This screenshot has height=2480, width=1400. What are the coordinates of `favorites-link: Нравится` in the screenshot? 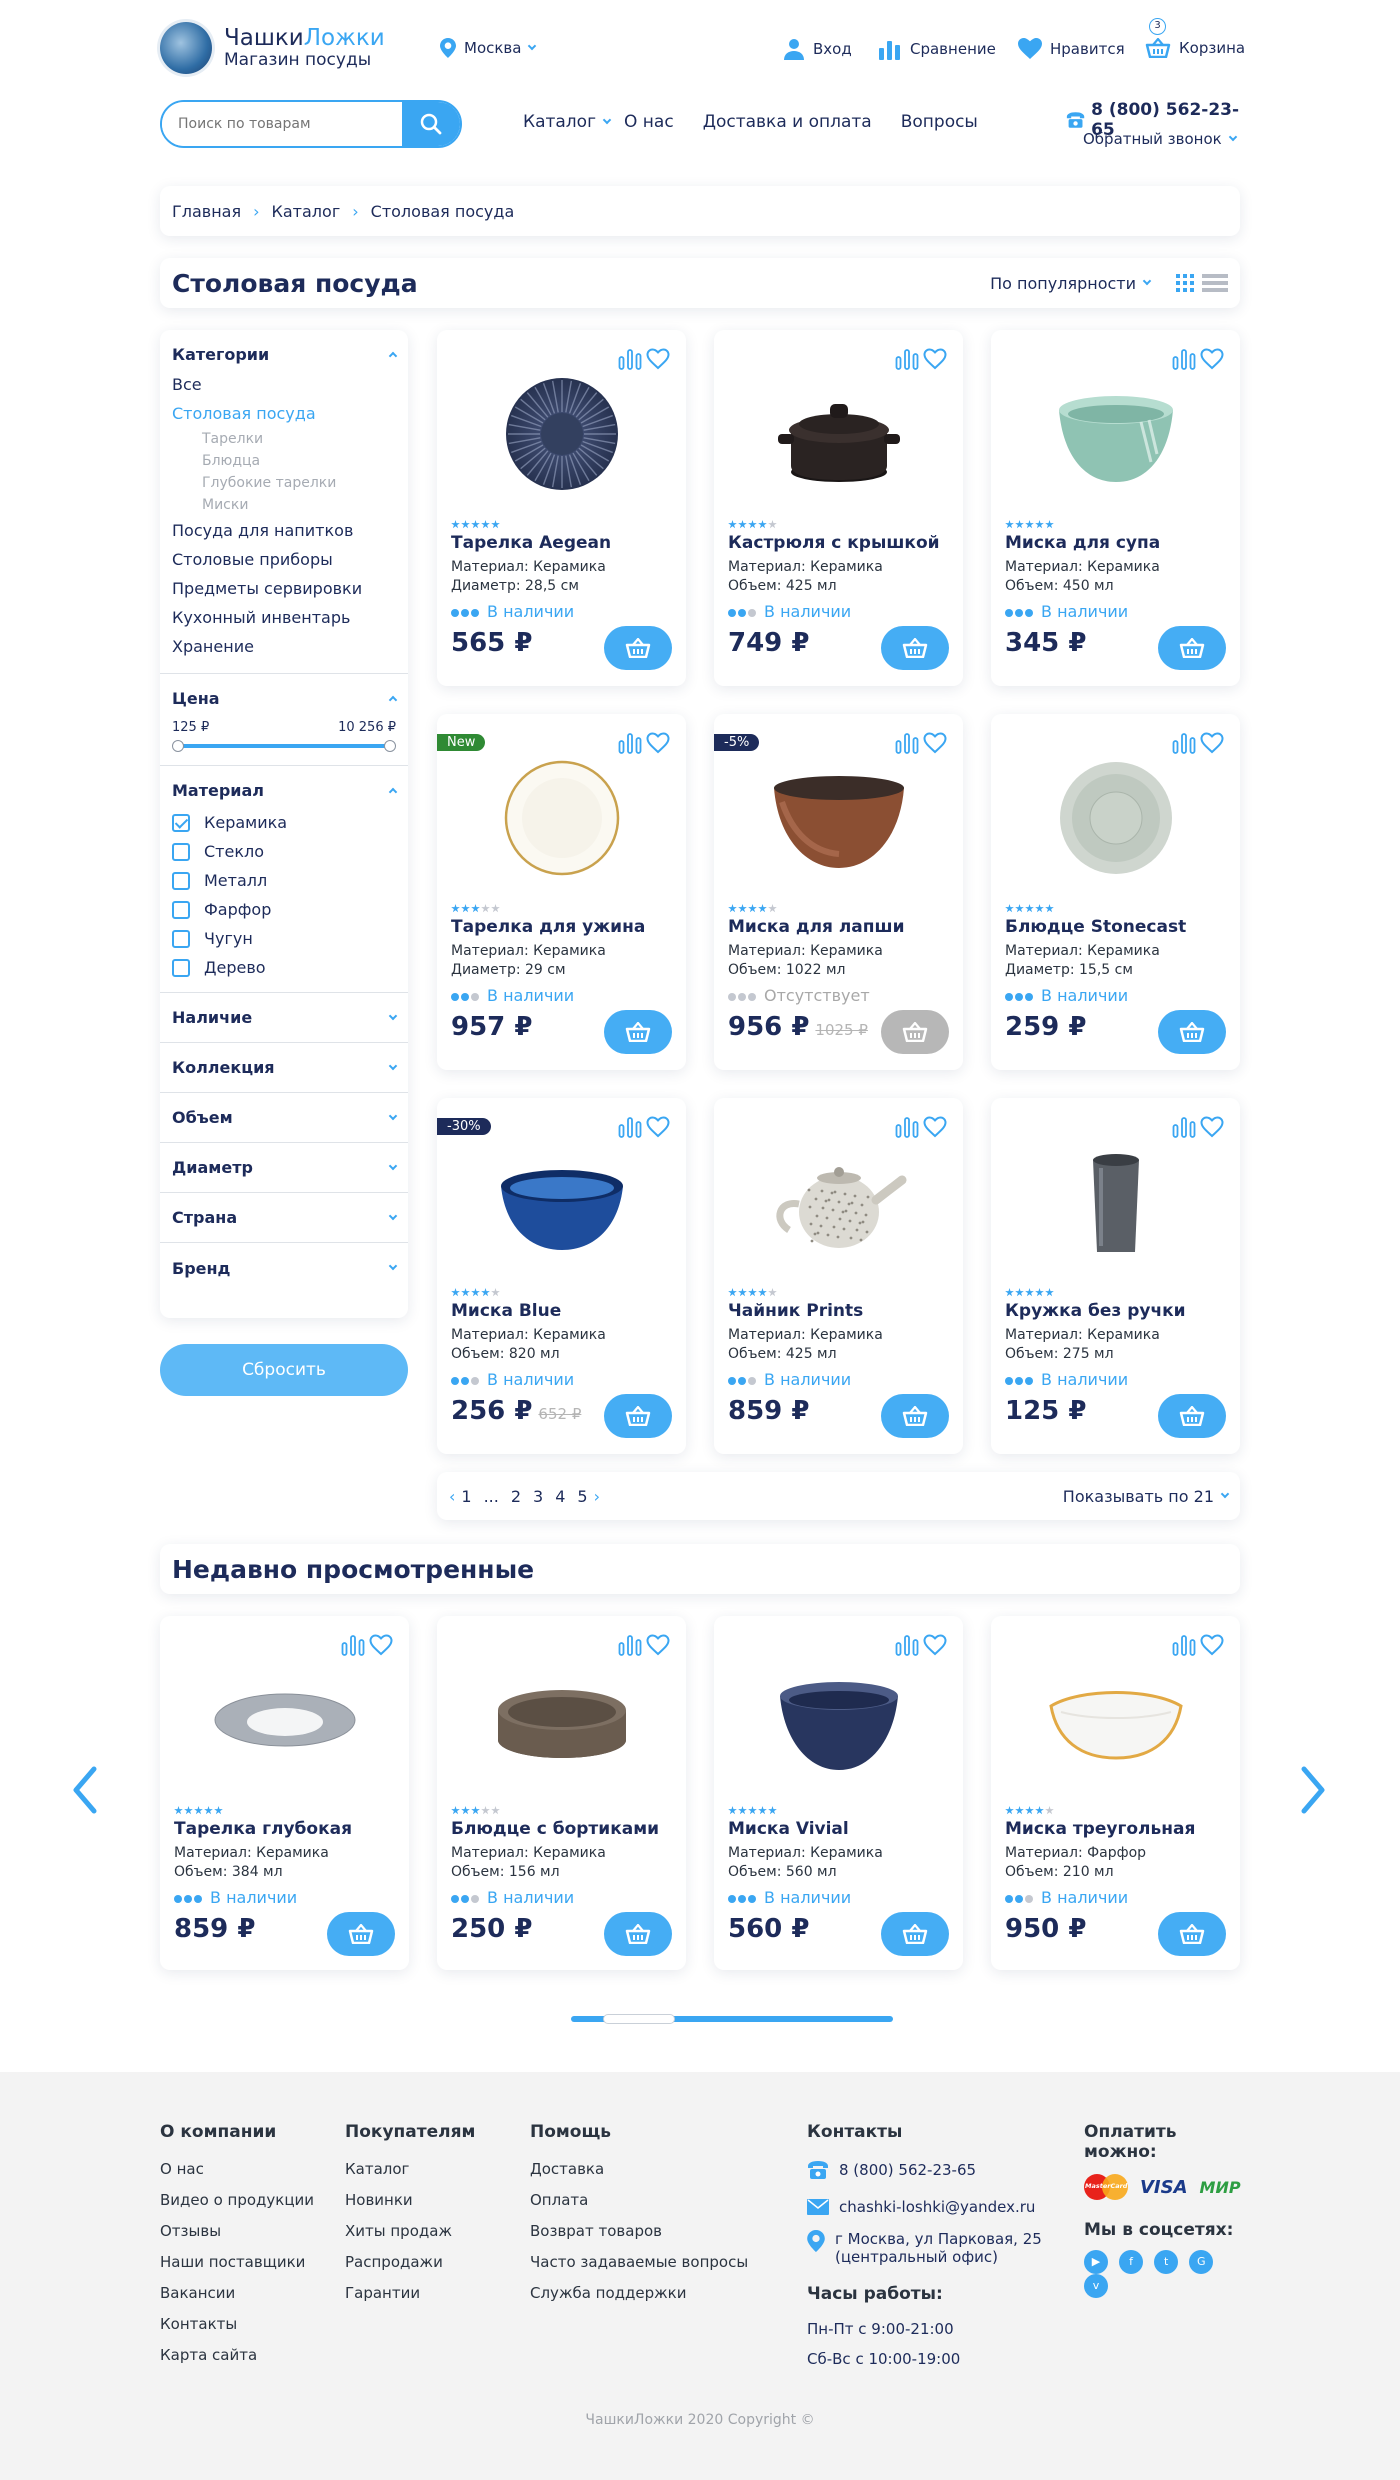 It's located at (1071, 48).